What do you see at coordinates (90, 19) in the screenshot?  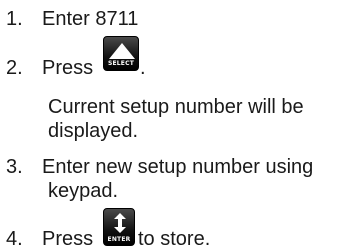 I see `step-text: Enter 8711` at bounding box center [90, 19].